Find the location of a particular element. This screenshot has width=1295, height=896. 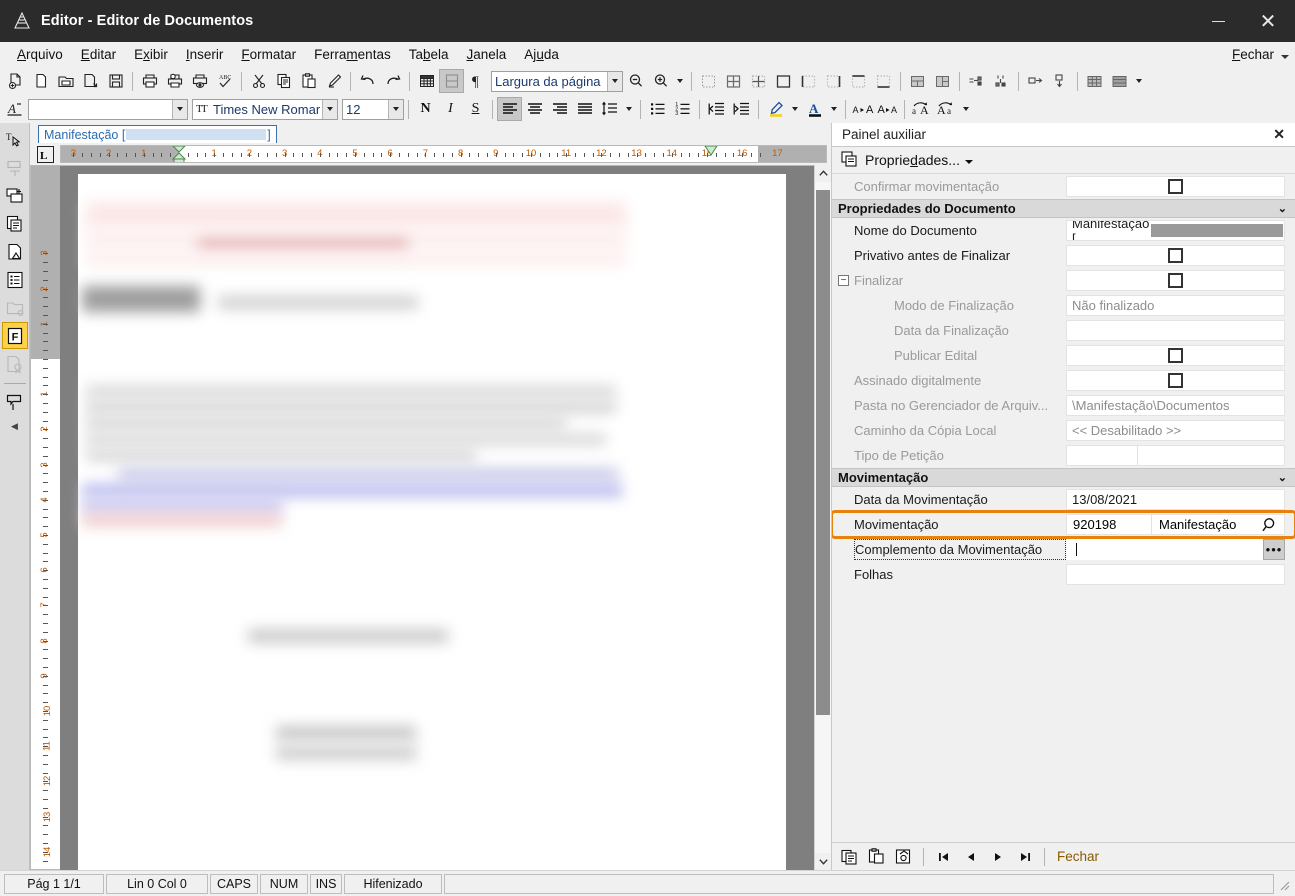

text-highlight-icon is located at coordinates (775, 109).